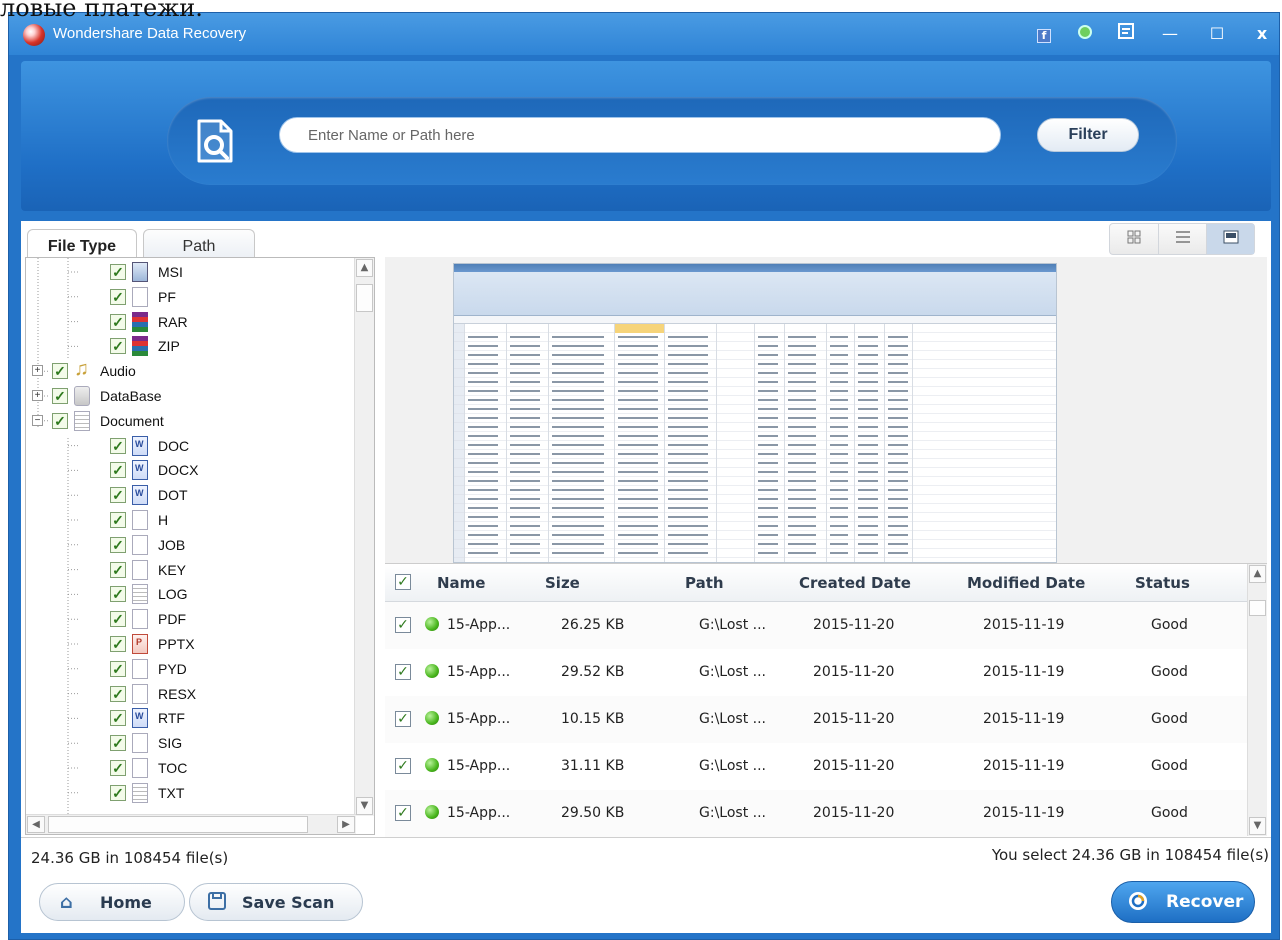  Describe the element at coordinates (1257, 700) in the screenshot. I see `table-vertical-scrollbar: ▲ ▼` at that location.